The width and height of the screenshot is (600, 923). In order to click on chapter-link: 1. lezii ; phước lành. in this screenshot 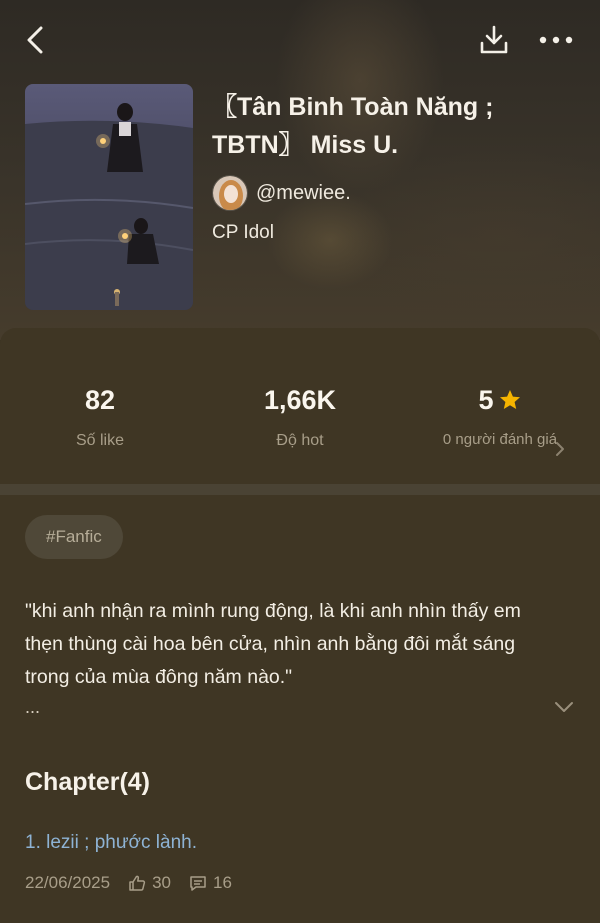, I will do `click(111, 843)`.